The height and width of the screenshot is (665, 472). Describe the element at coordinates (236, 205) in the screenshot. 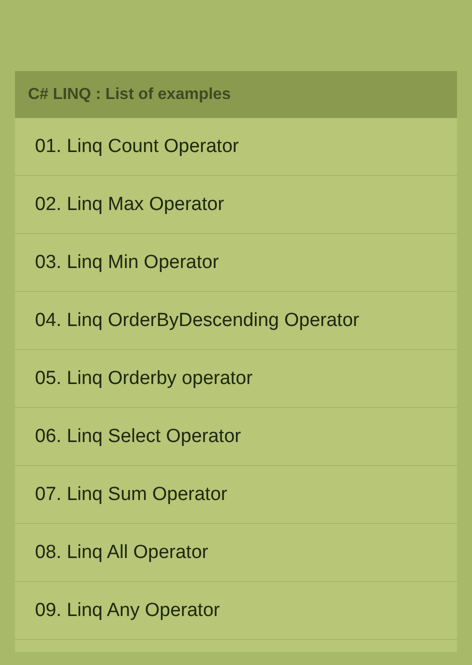

I see `list-item: 02. Linq Max Operator` at that location.